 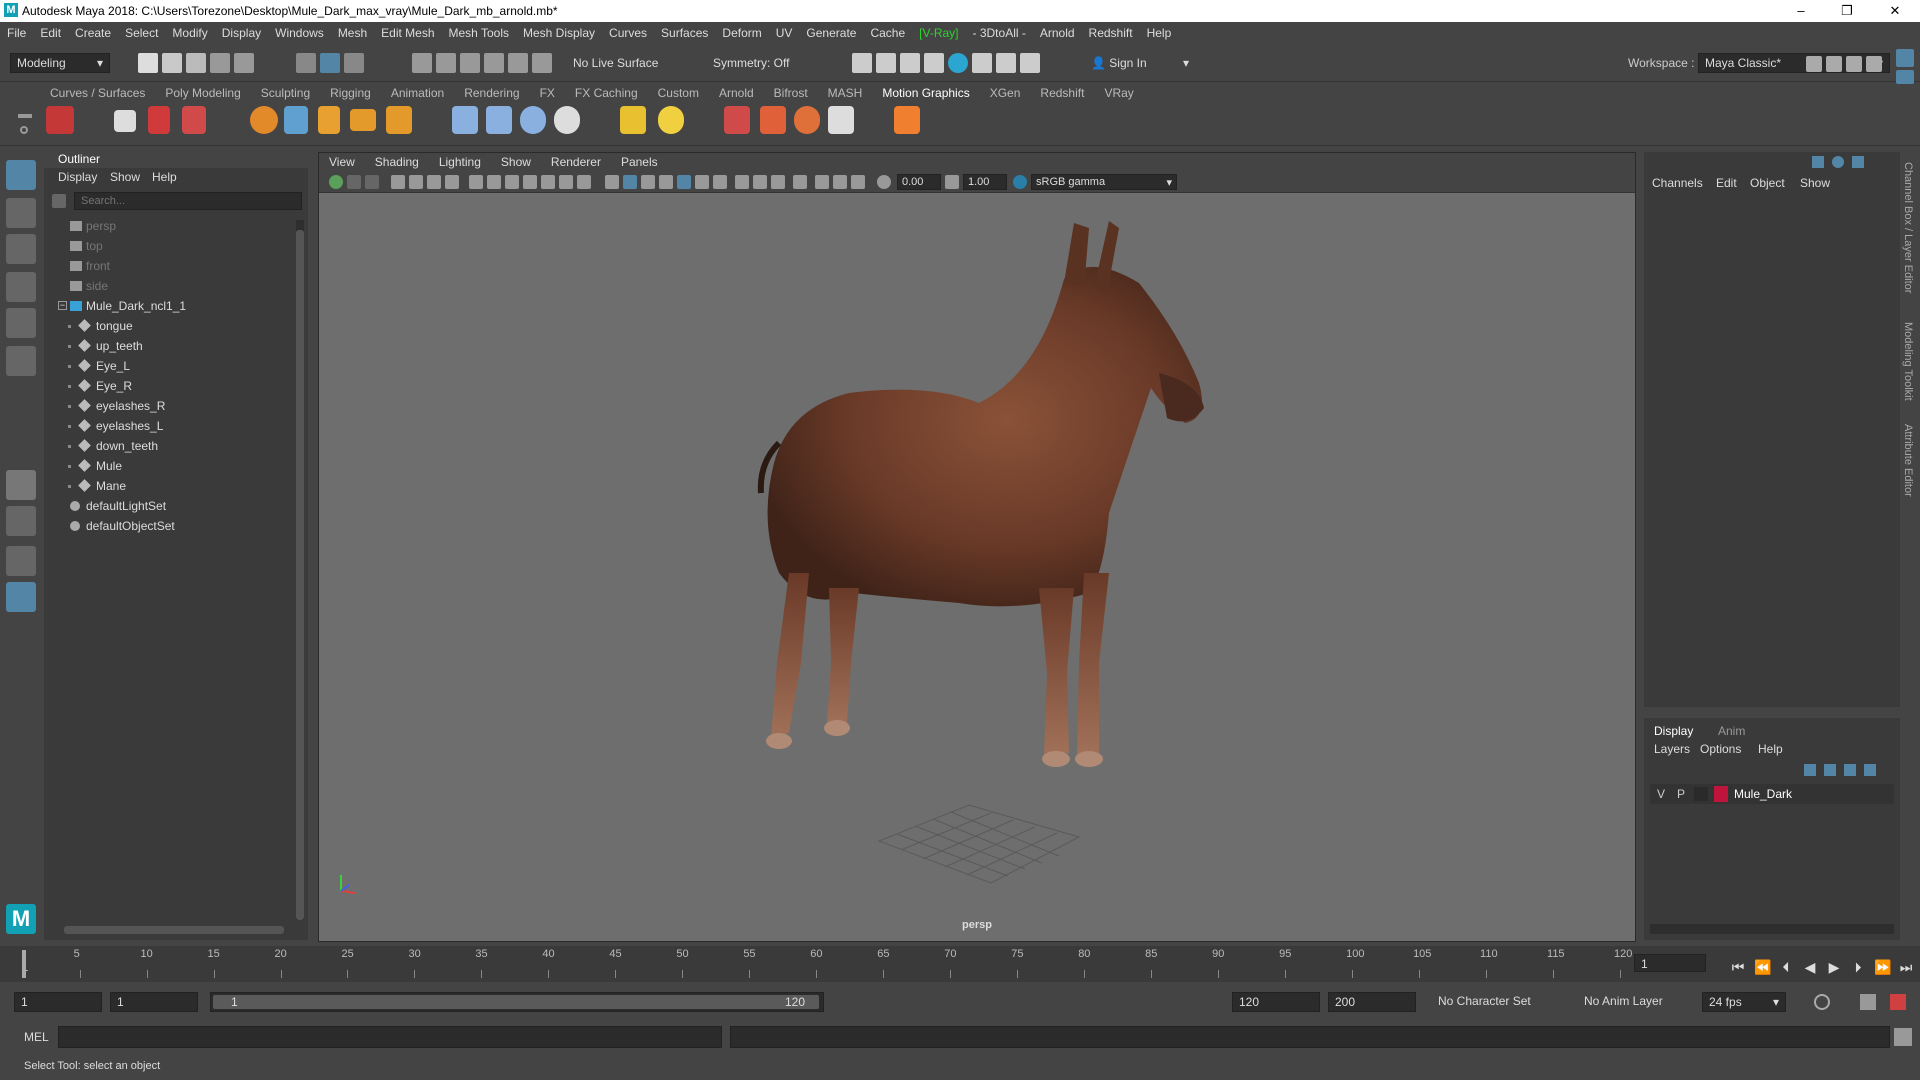 I want to click on loop-icon, so click(x=1822, y=1002).